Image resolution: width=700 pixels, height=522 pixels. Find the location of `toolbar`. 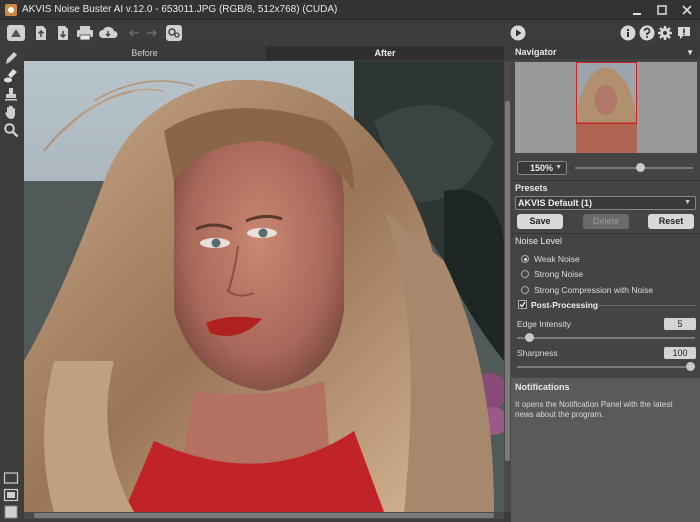

toolbar is located at coordinates (350, 33).